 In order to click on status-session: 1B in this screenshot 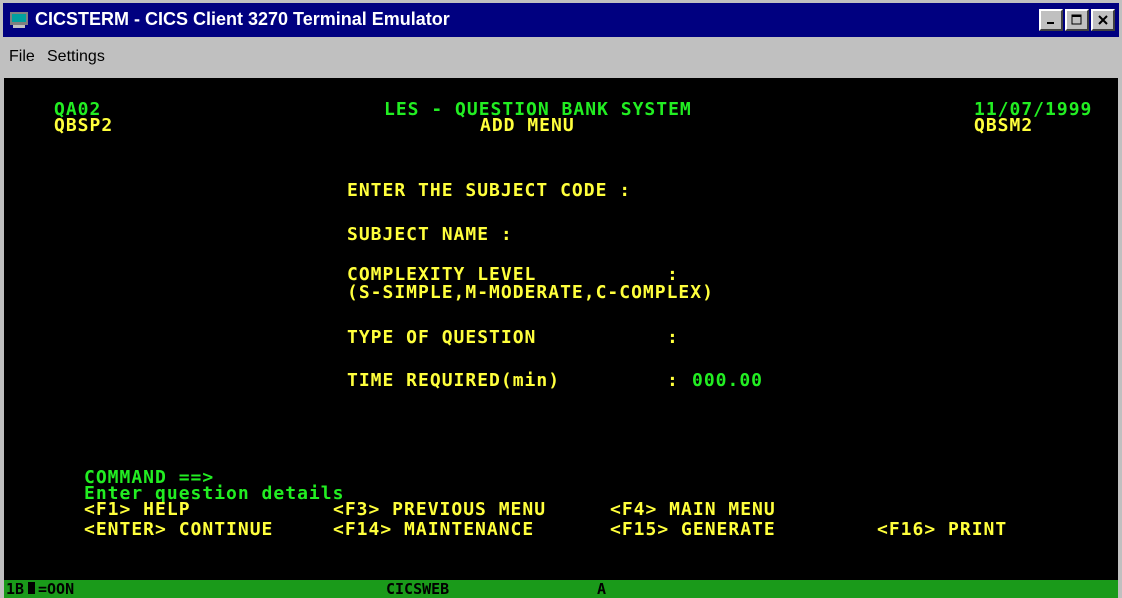, I will do `click(15, 589)`.